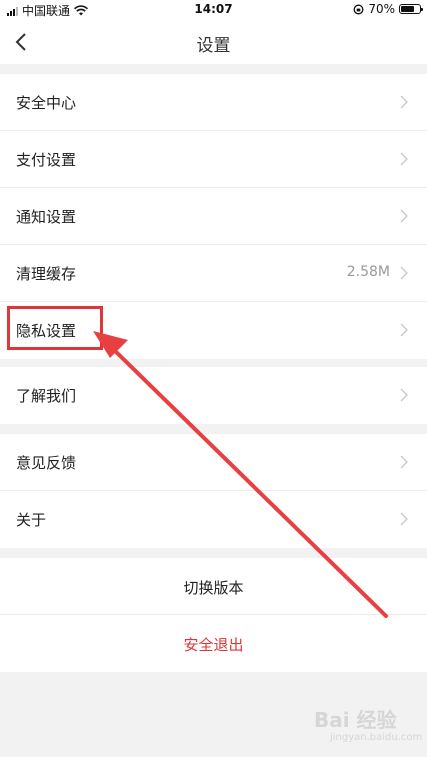  Describe the element at coordinates (355, 720) in the screenshot. I see `watermark-logo: Bai 经验` at that location.